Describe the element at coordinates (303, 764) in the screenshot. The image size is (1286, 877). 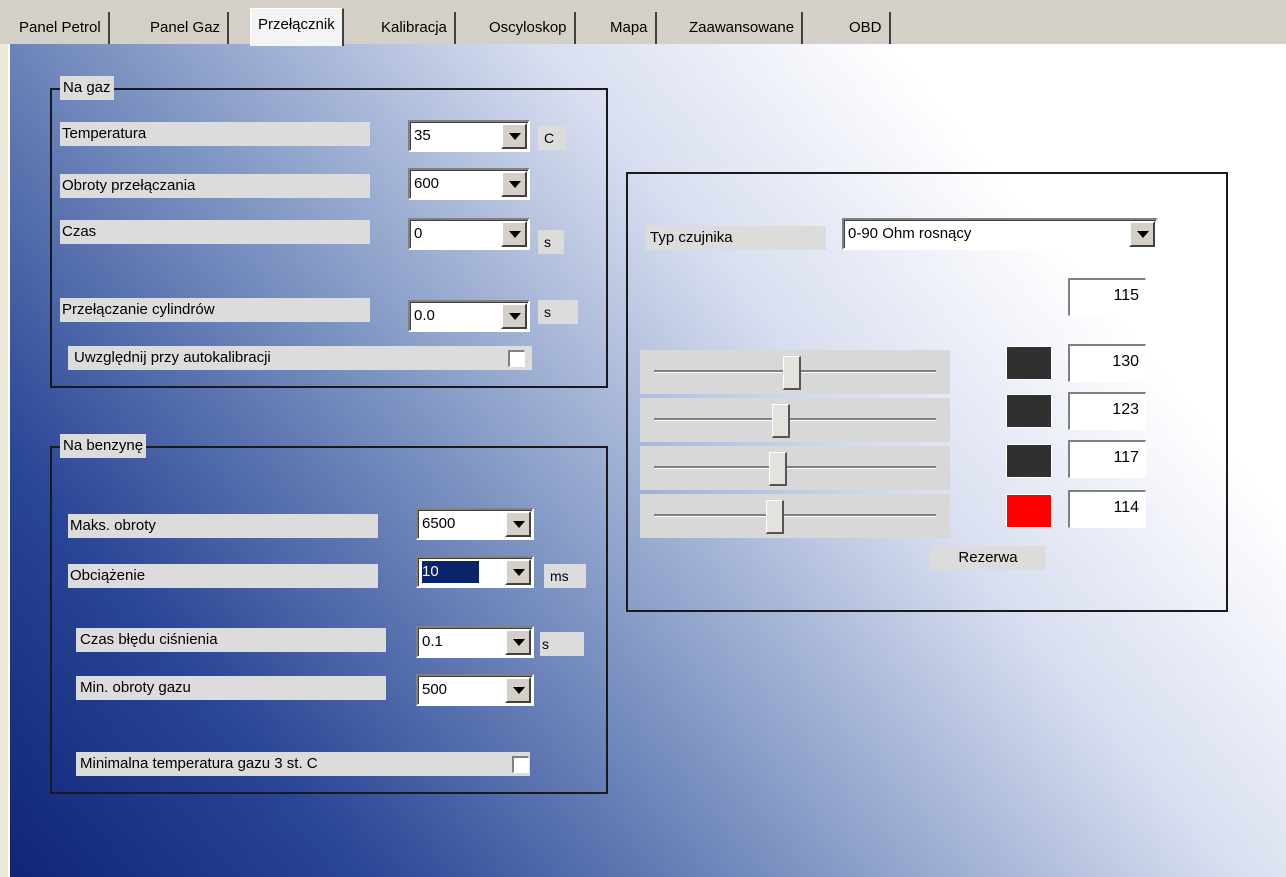
I see `label-min-temperatura-gazu: Minimalna temperatura gazu 3 st. C` at that location.